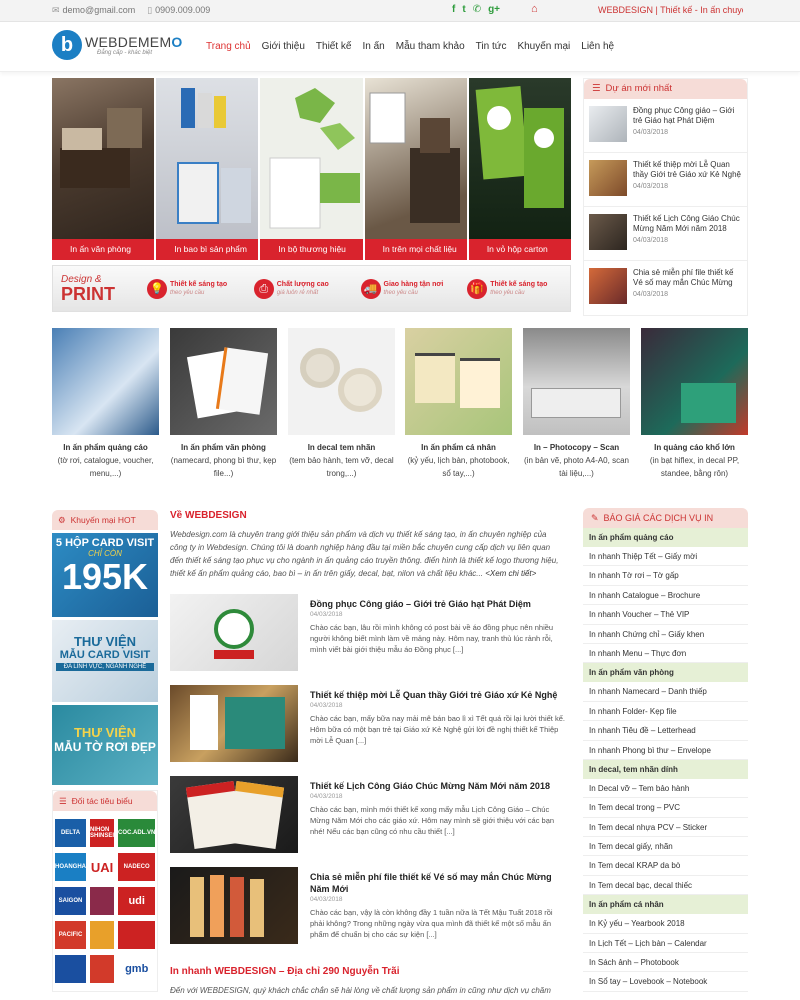  Describe the element at coordinates (665, 634) in the screenshot. I see `price-item: In nhanh Chứng chỉ – Giấy khen` at that location.